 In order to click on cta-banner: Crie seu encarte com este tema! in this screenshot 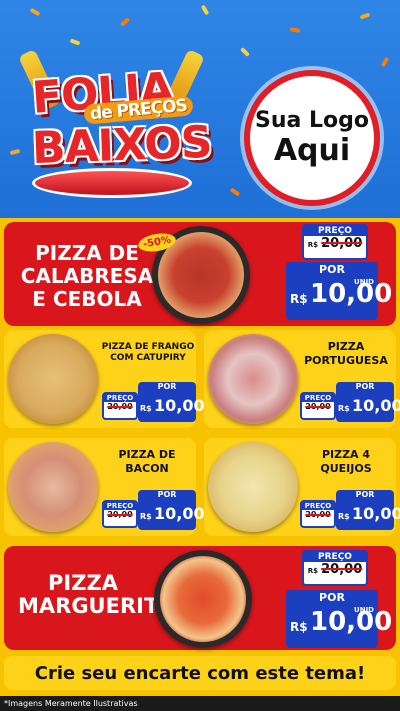, I will do `click(200, 673)`.